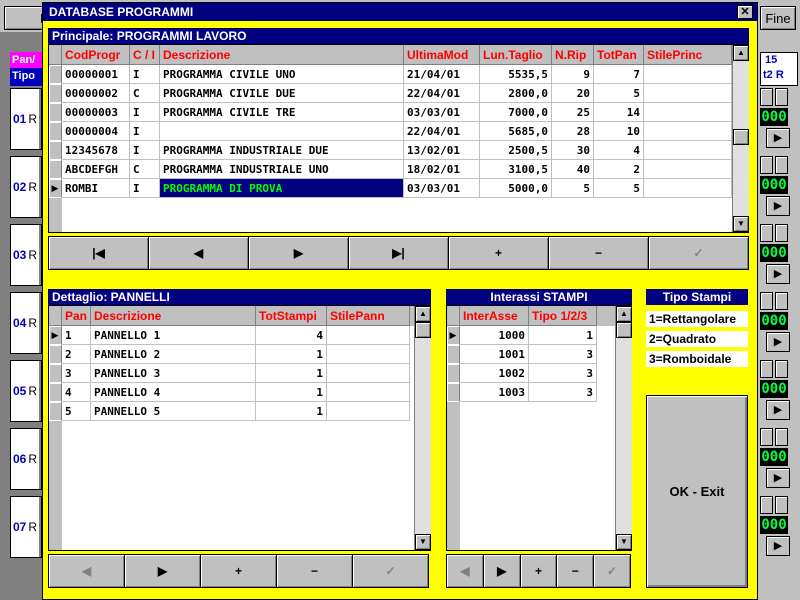 The height and width of the screenshot is (600, 800). I want to click on interassi_panel-column-header: InterAsse, so click(494, 316).